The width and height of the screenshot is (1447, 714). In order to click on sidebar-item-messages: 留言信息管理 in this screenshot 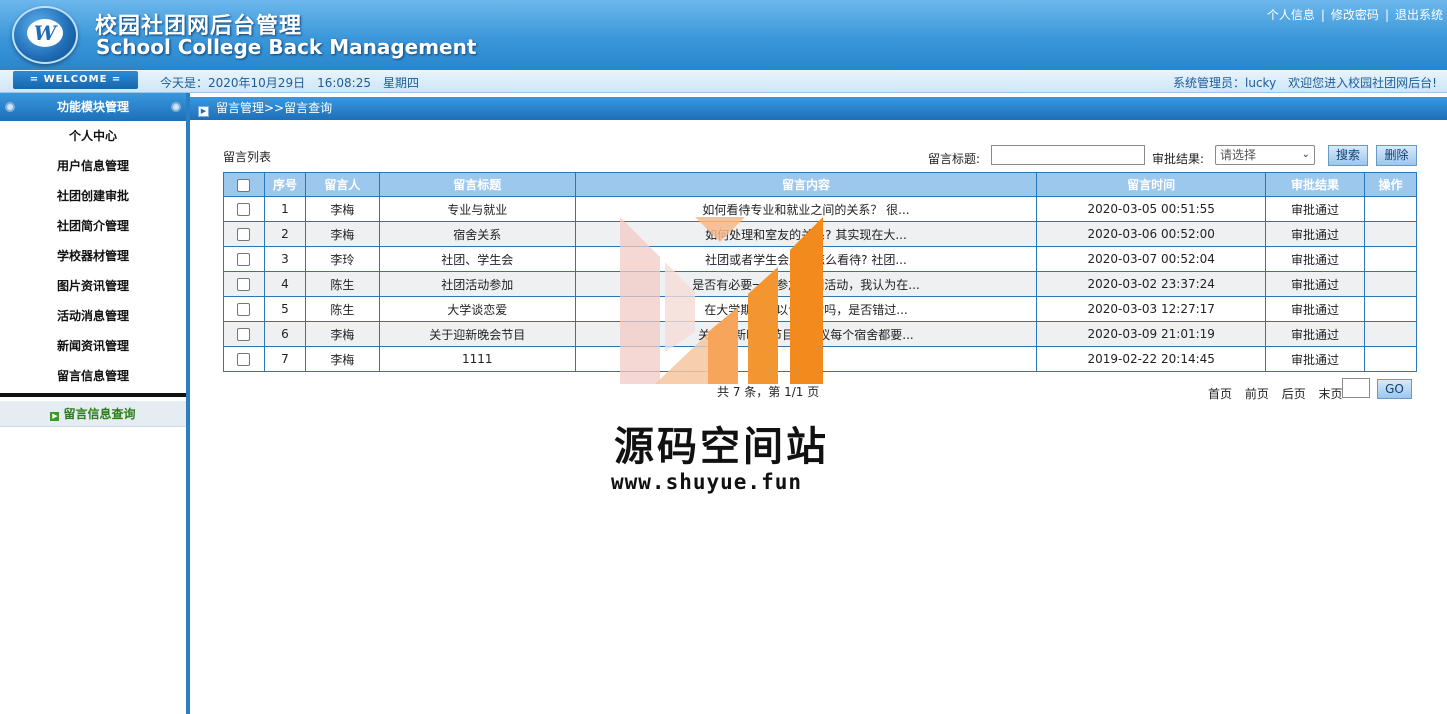, I will do `click(93, 376)`.